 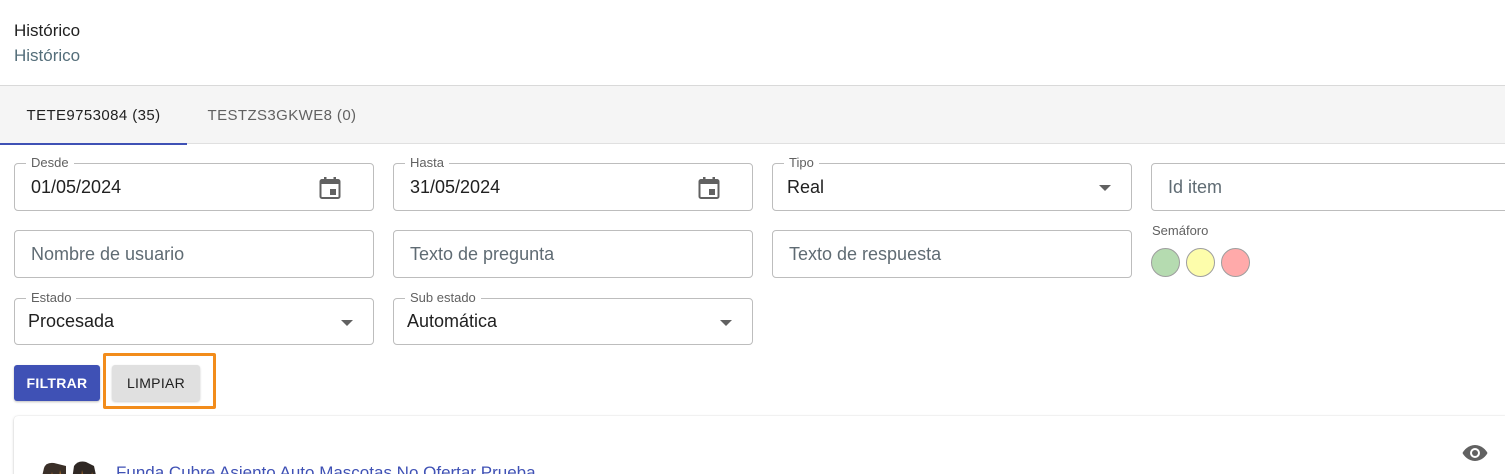 I want to click on tab-label: TETE9753084 (35), so click(x=93, y=115).